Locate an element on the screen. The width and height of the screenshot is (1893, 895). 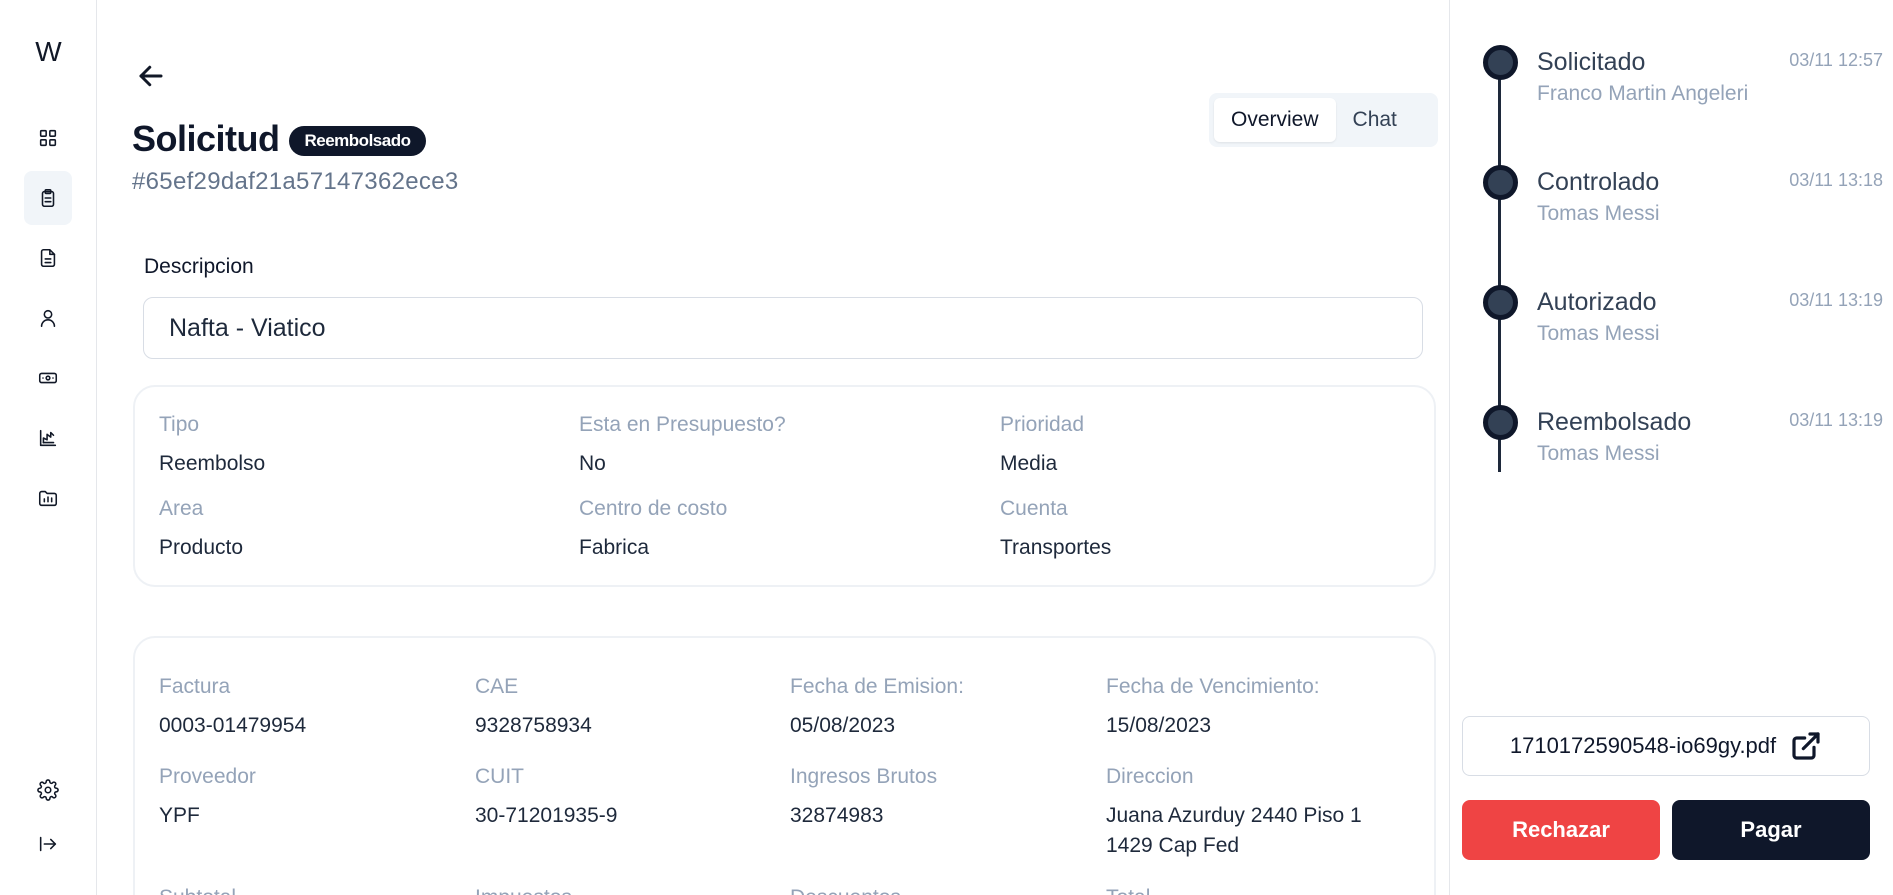
sidebar-item-reports is located at coordinates (48, 438).